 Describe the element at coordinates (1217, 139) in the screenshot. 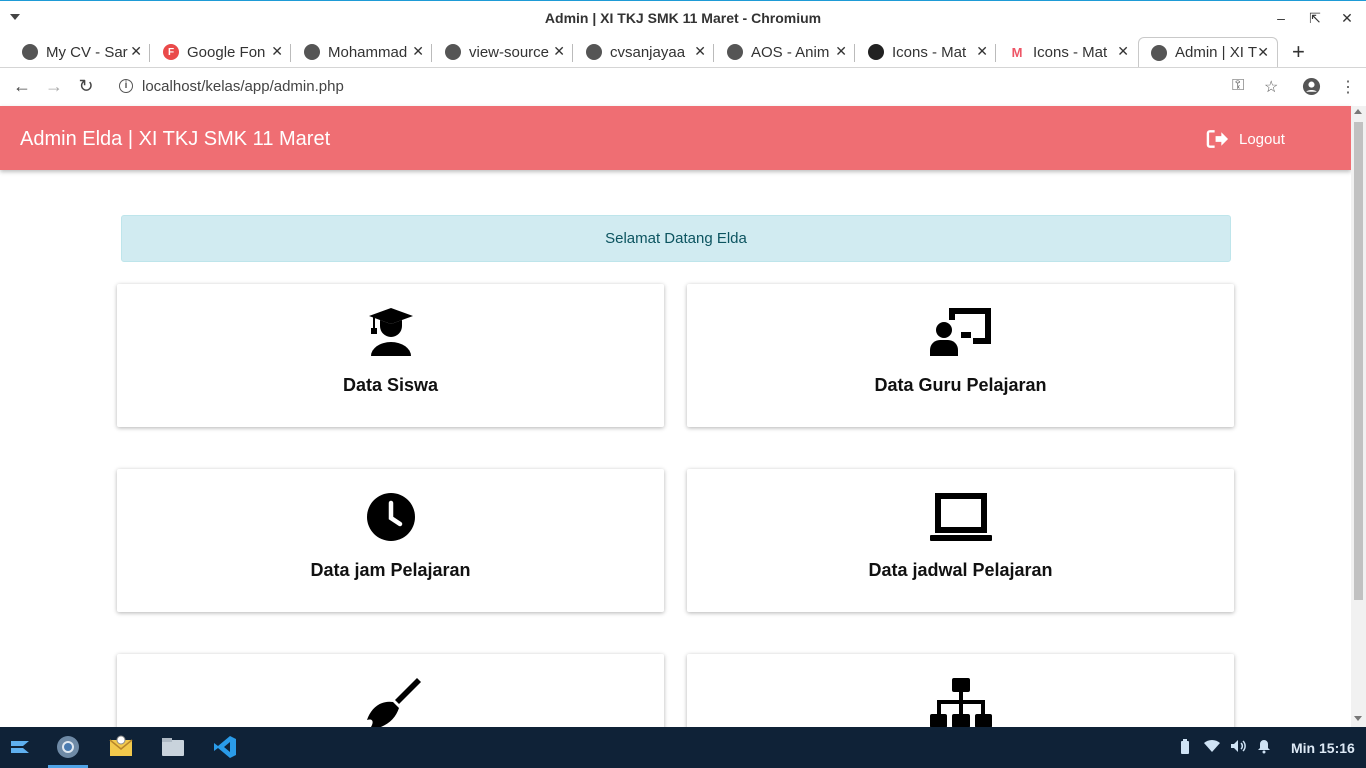

I see `sign-out-icon` at that location.